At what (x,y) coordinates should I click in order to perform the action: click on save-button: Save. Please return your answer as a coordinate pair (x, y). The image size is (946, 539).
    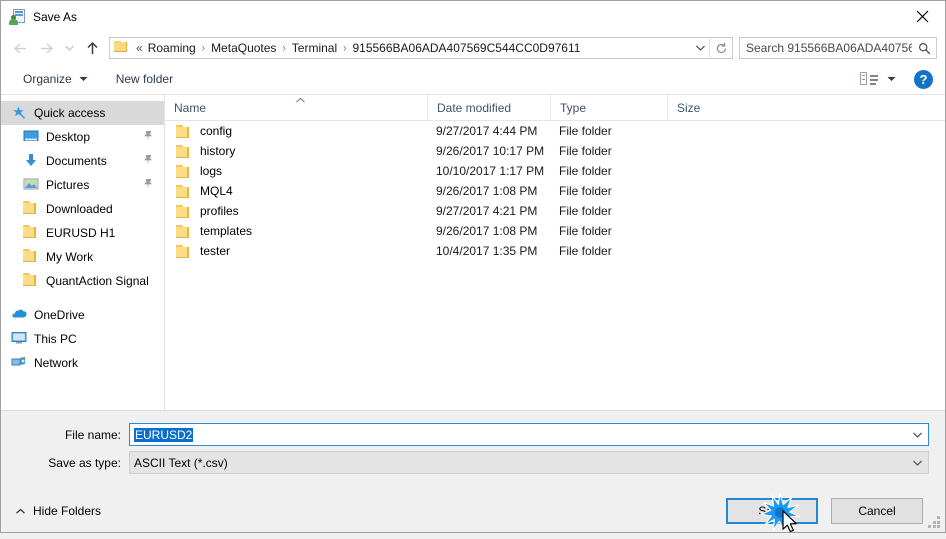
    Looking at the image, I should click on (772, 513).